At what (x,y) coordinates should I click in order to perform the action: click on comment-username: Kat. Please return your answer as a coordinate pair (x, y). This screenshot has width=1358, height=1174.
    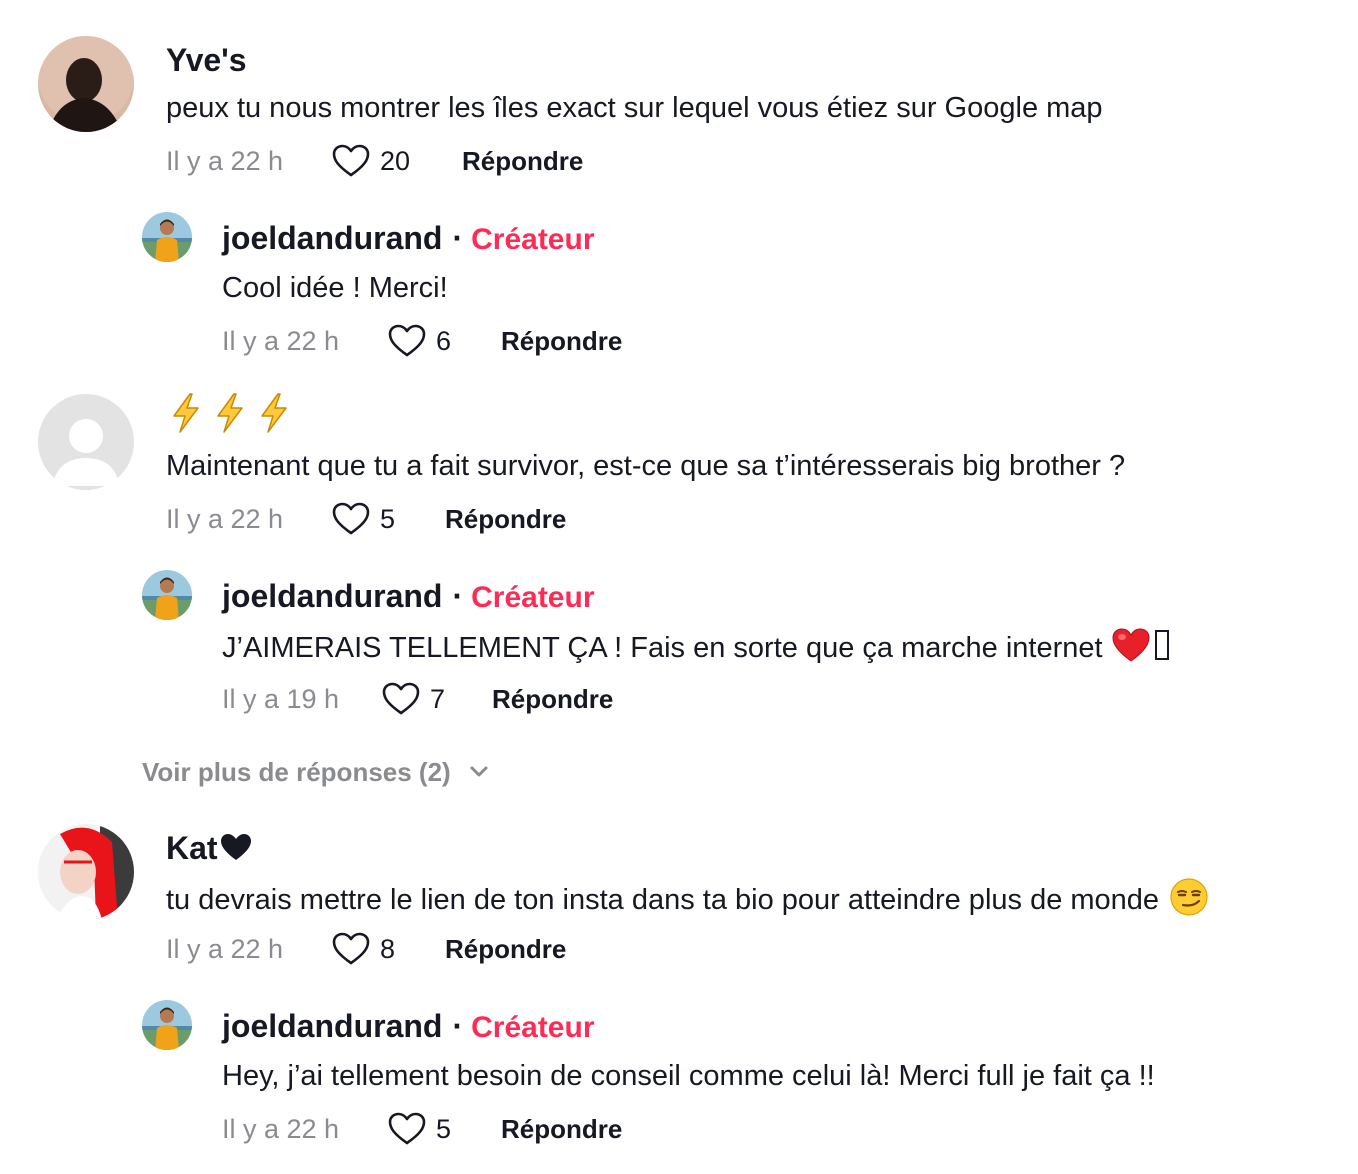
    Looking at the image, I should click on (192, 848).